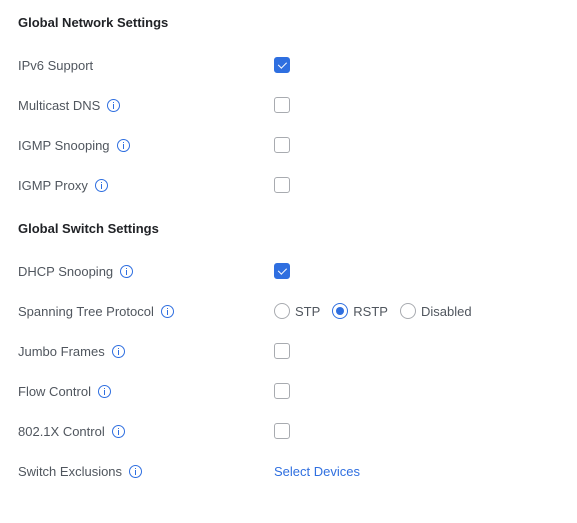 Image resolution: width=577 pixels, height=523 pixels. I want to click on radio-option-stp: STP, so click(297, 311).